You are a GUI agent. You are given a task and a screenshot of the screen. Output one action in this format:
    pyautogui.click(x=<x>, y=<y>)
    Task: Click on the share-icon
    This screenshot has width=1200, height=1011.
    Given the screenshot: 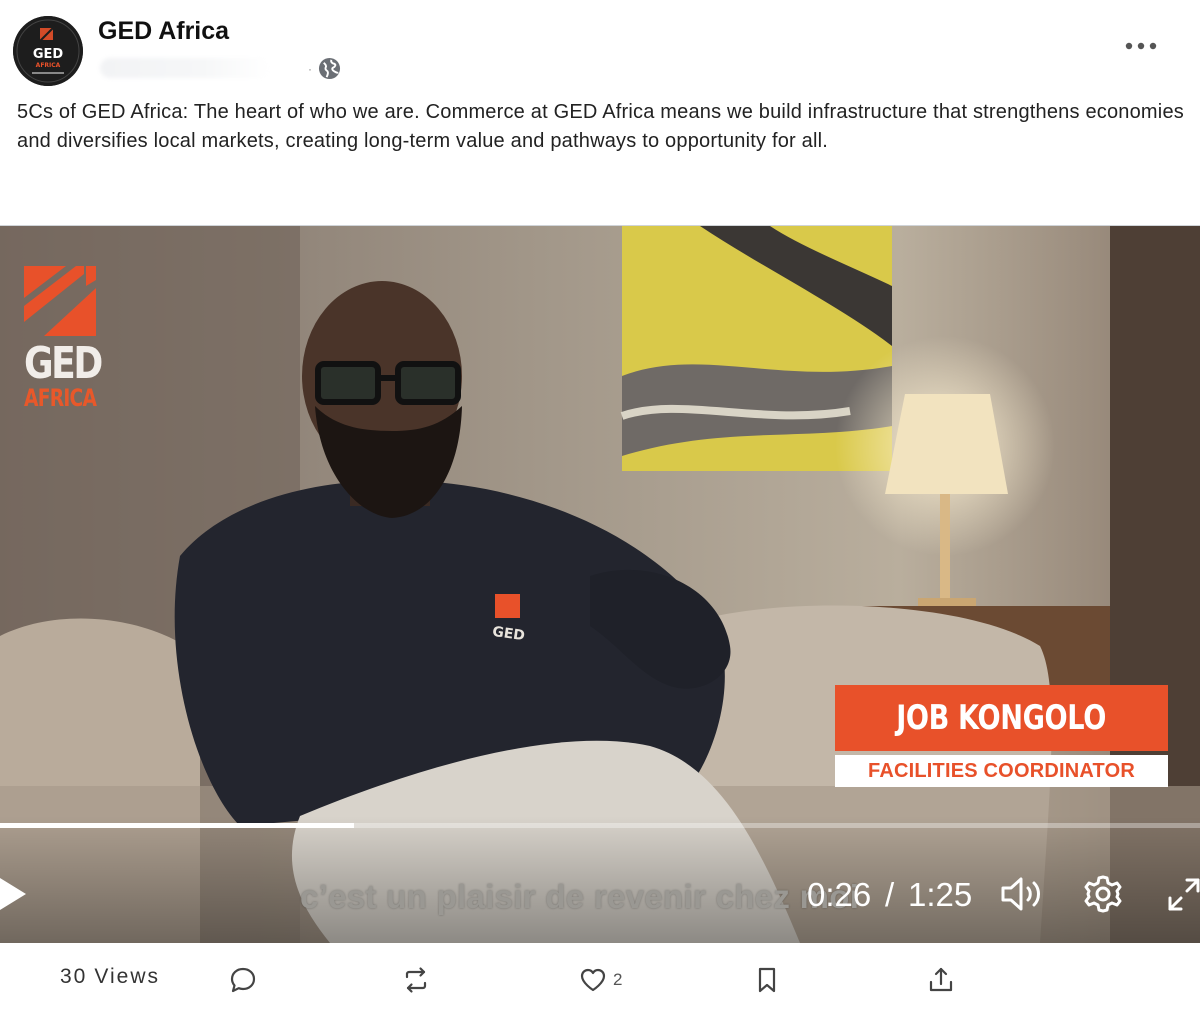 What is the action you would take?
    pyautogui.click(x=941, y=979)
    